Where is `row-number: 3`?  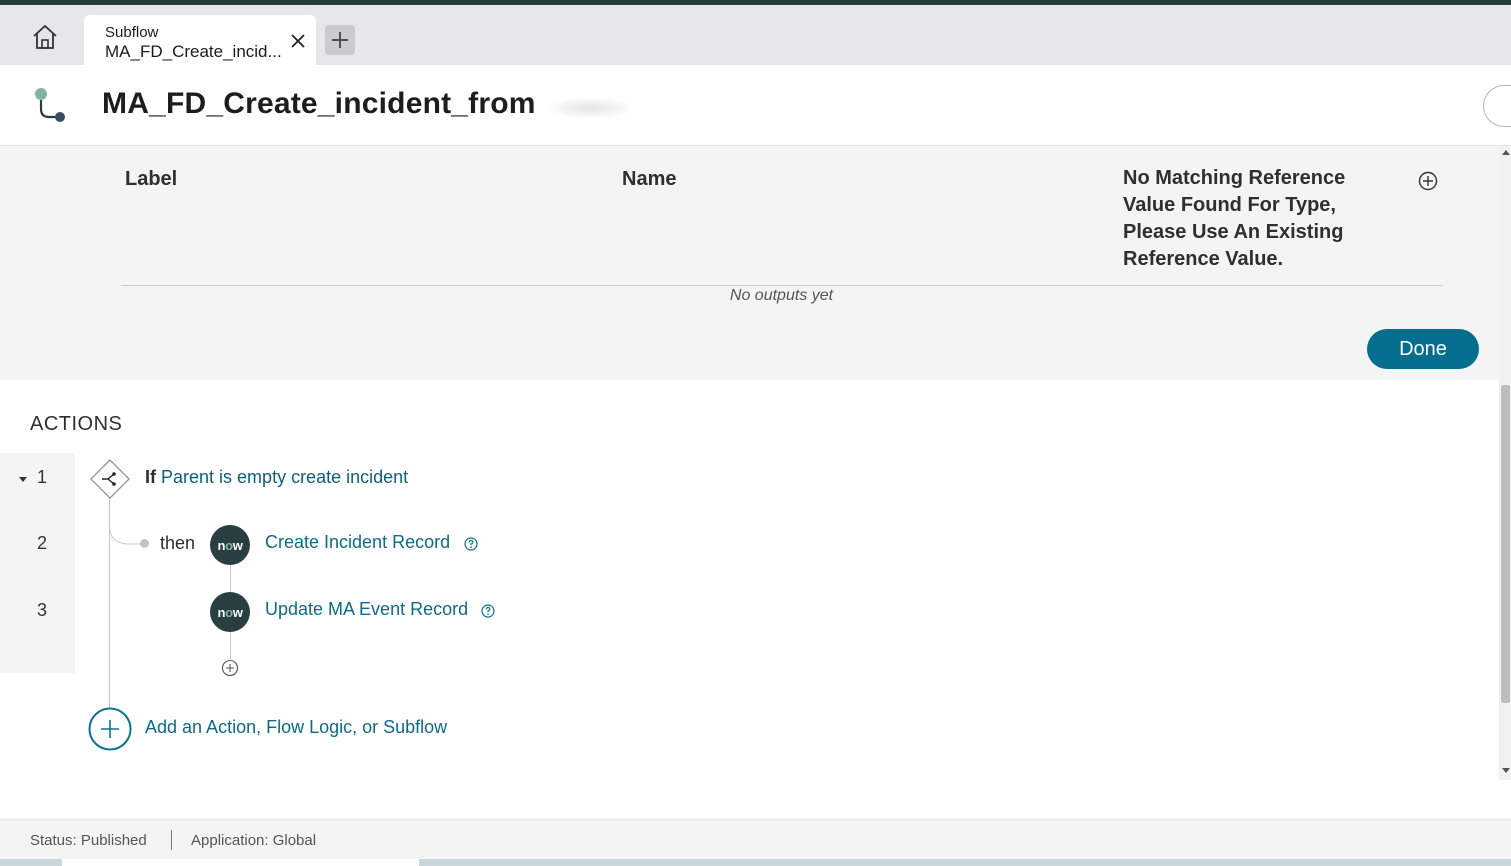
row-number: 3 is located at coordinates (42, 610).